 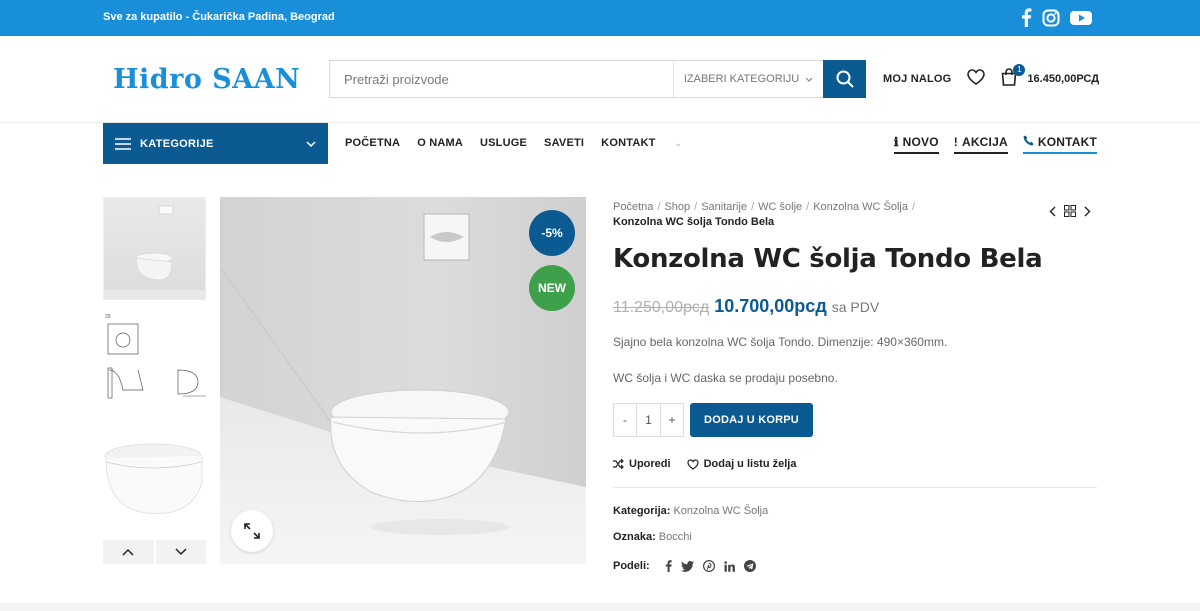 I want to click on nav-item-kontakt-label: KONTAKT, so click(x=628, y=143).